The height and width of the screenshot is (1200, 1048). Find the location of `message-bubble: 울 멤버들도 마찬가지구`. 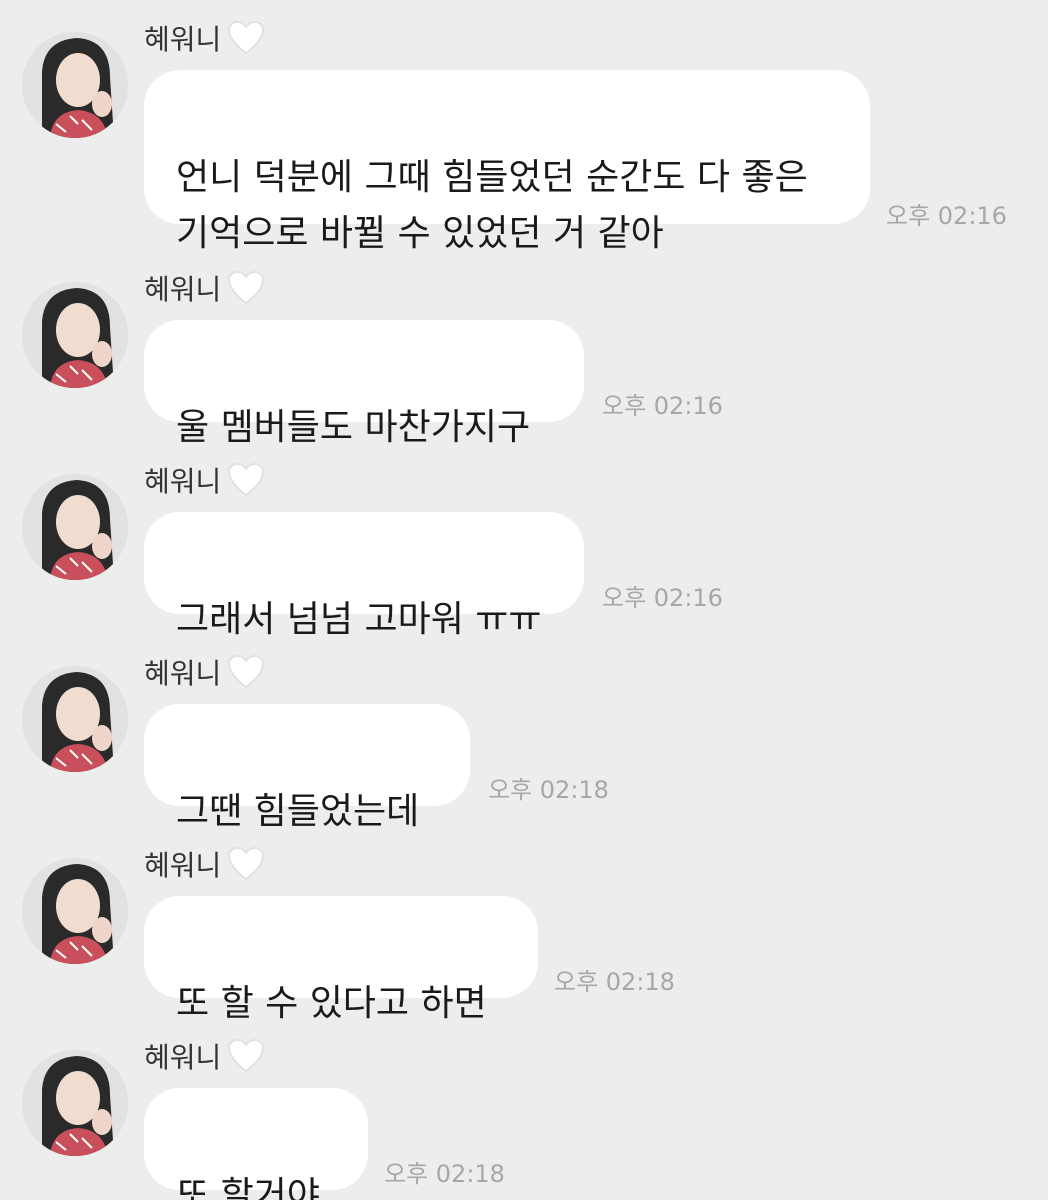

message-bubble: 울 멤버들도 마찬가지구 is located at coordinates (364, 384).